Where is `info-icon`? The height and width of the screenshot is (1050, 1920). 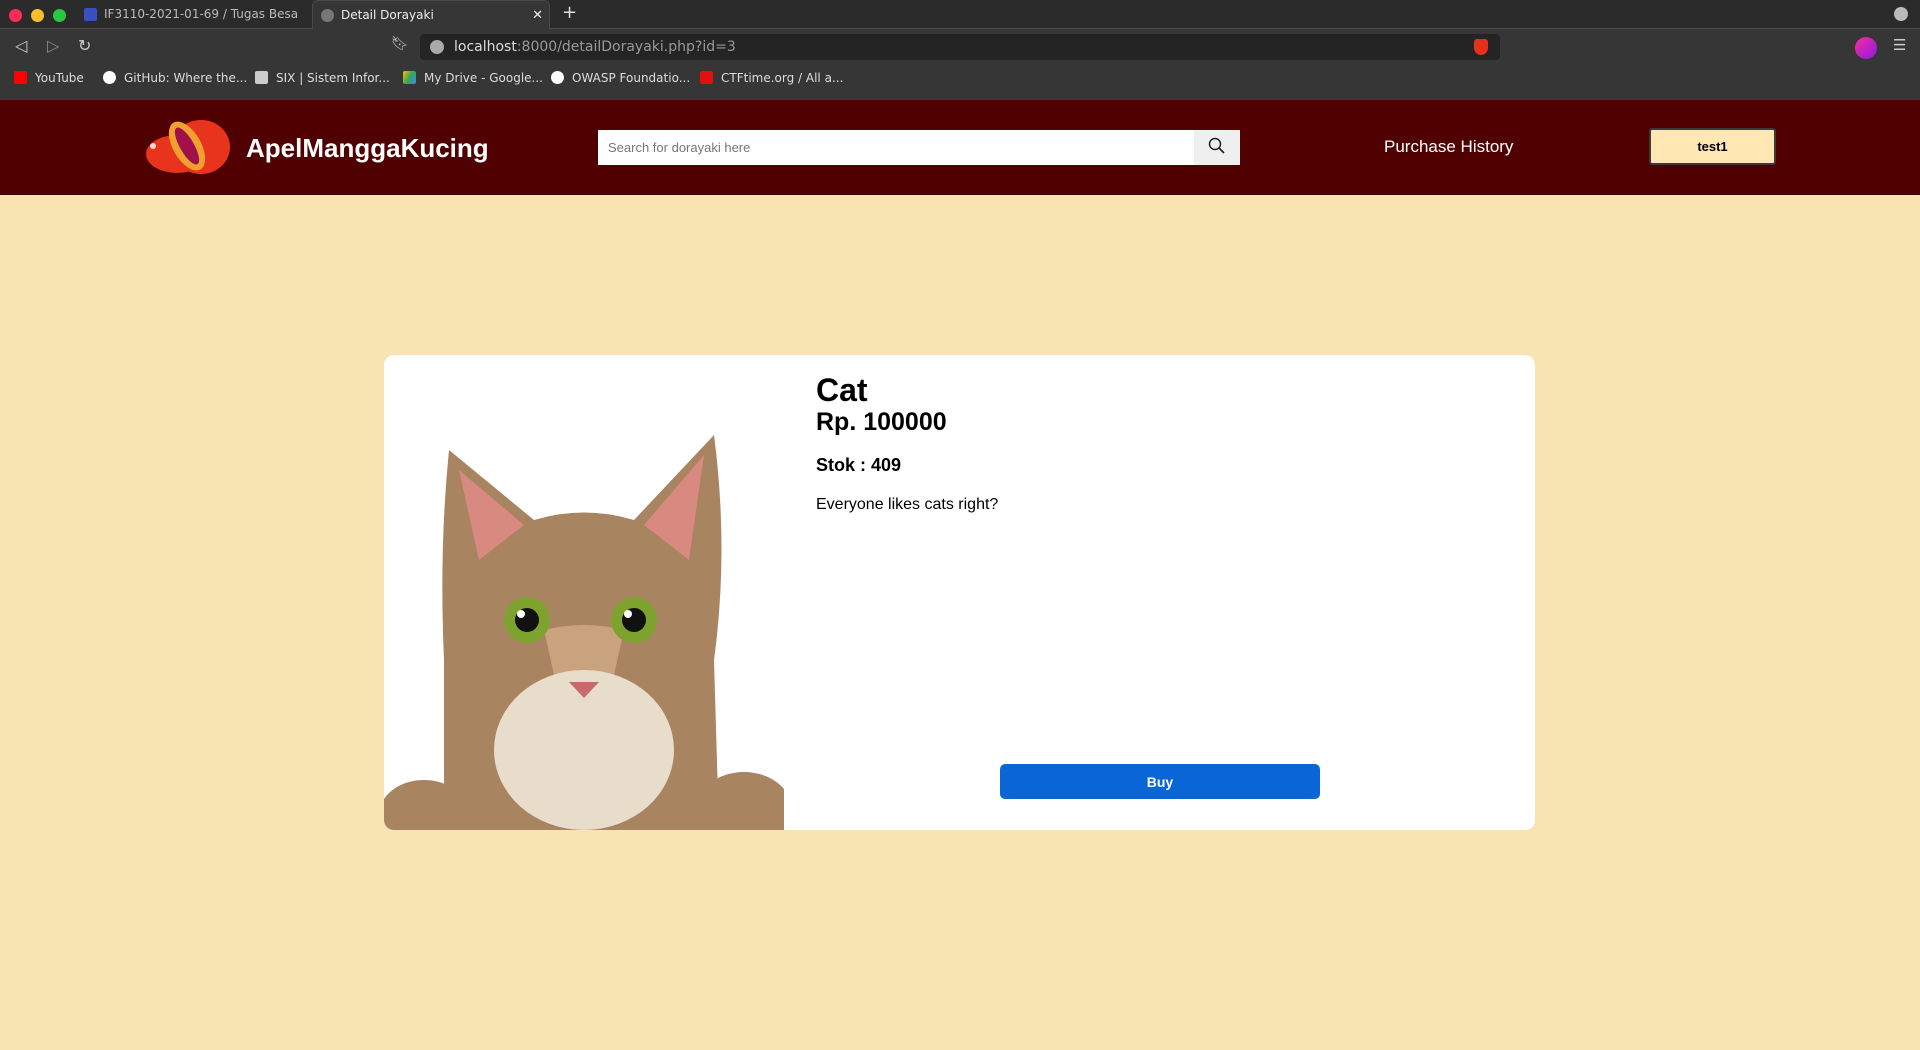 info-icon is located at coordinates (437, 47).